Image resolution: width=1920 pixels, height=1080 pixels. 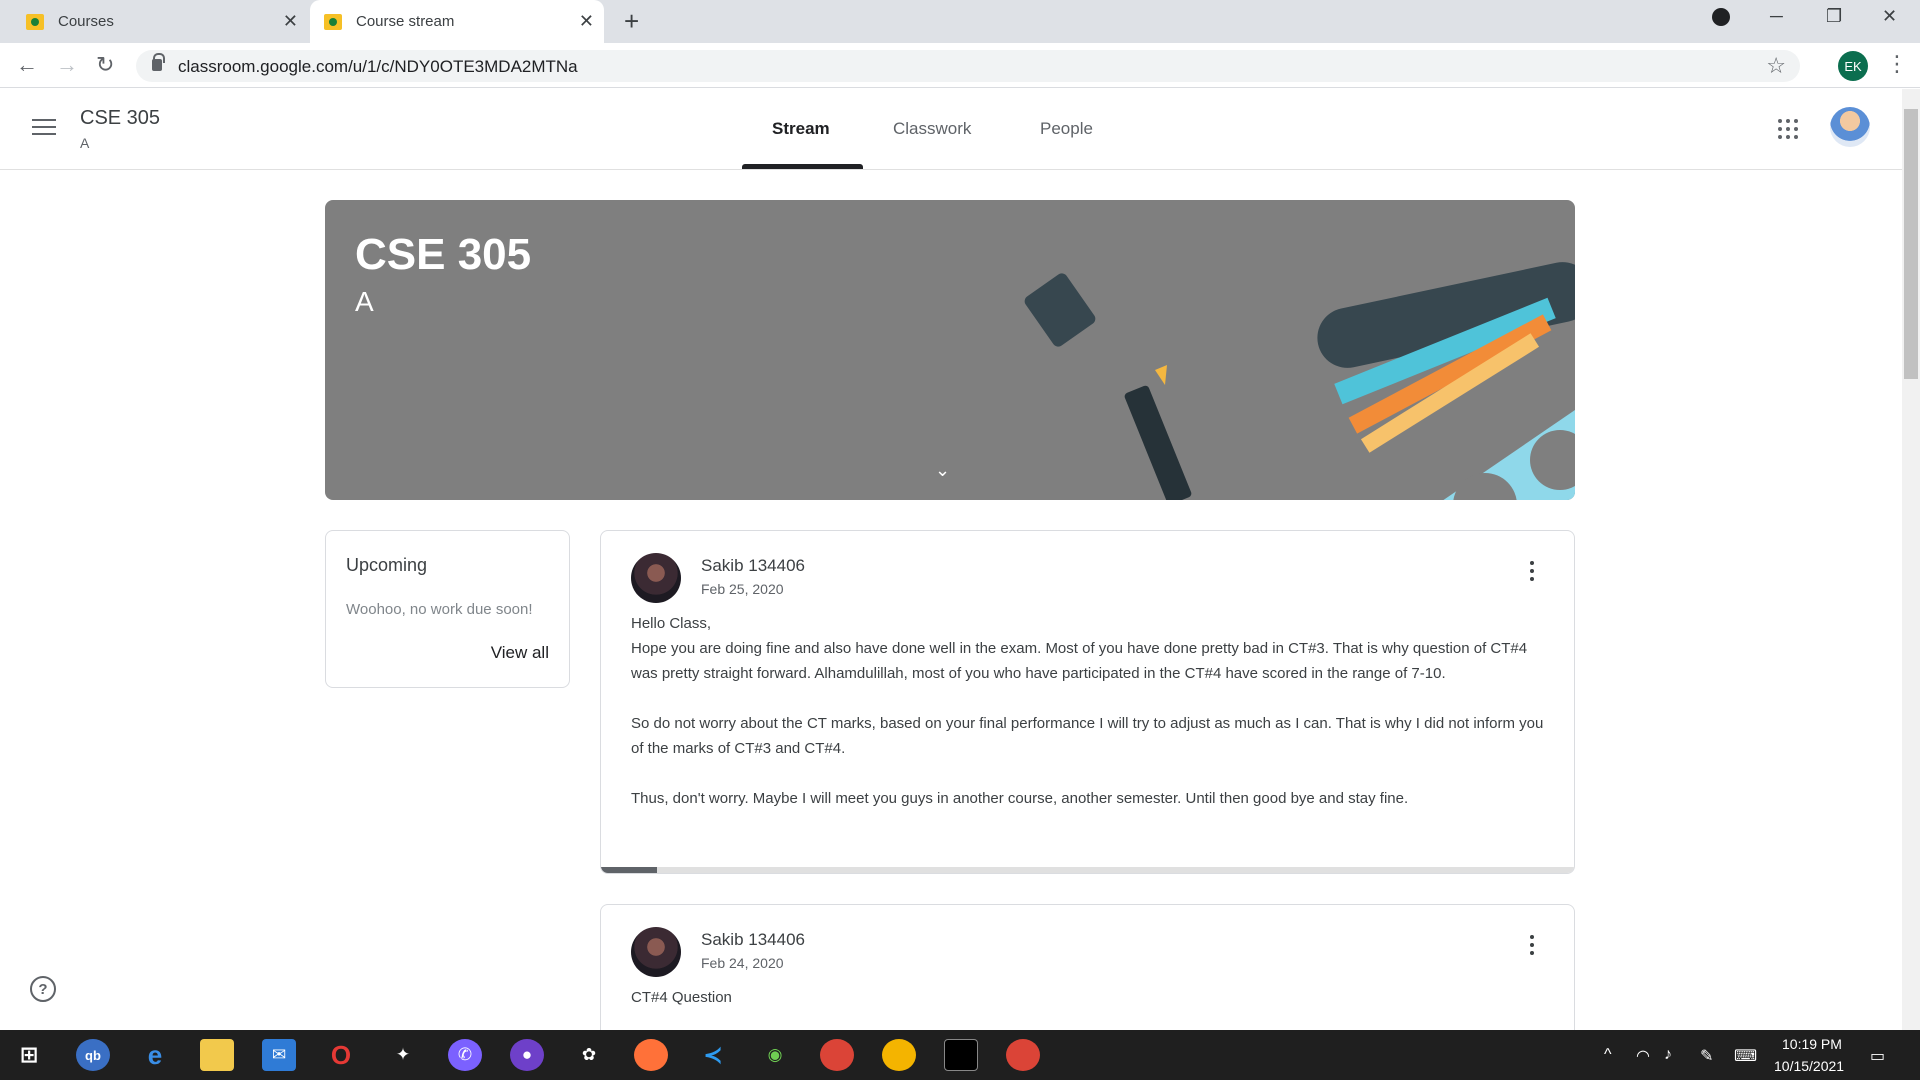 I want to click on view-all-button: View all, so click(x=520, y=653).